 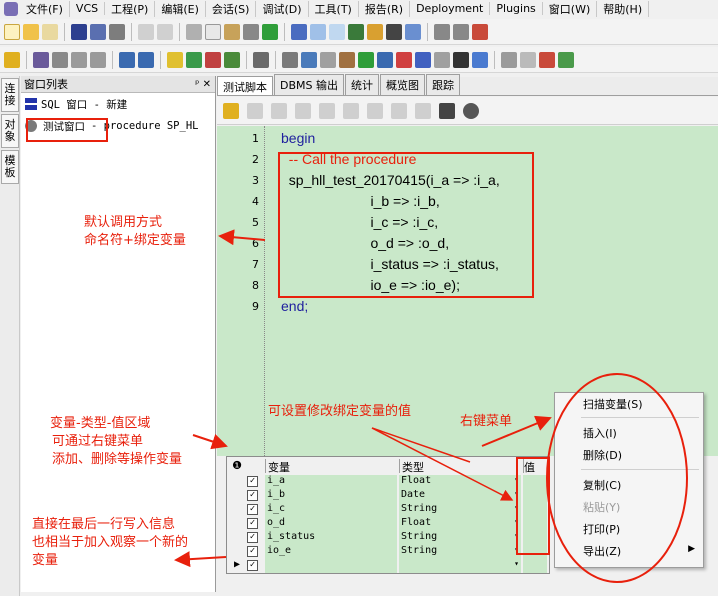 I want to click on break-icon, so click(x=375, y=110).